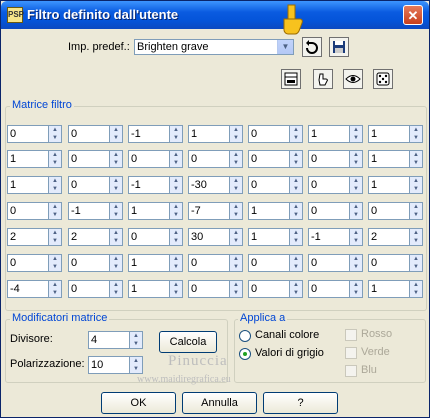  What do you see at coordinates (136, 340) in the screenshot?
I see `divisor-spin-arrows: ▲ ▼` at bounding box center [136, 340].